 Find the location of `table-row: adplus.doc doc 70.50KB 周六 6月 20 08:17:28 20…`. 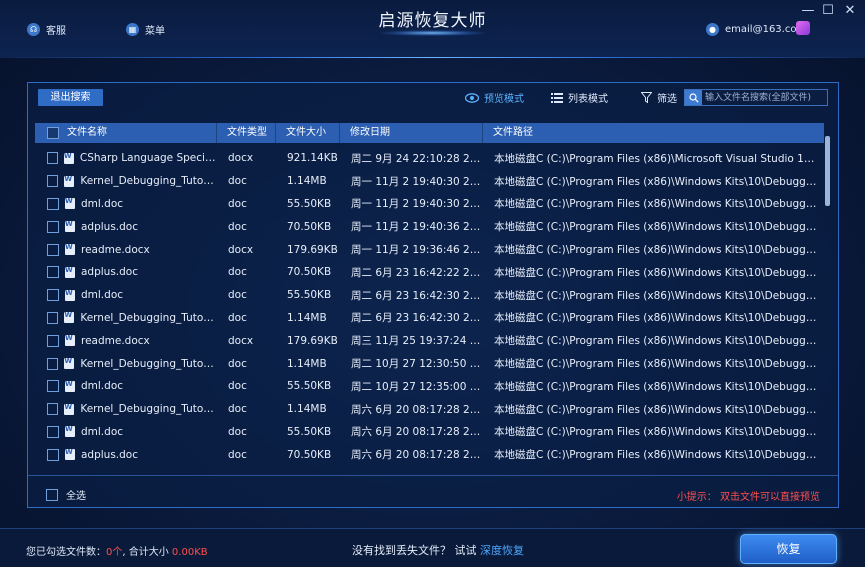

table-row: adplus.doc doc 70.50KB 周六 6月 20 08:17:28 20… is located at coordinates (429, 454).